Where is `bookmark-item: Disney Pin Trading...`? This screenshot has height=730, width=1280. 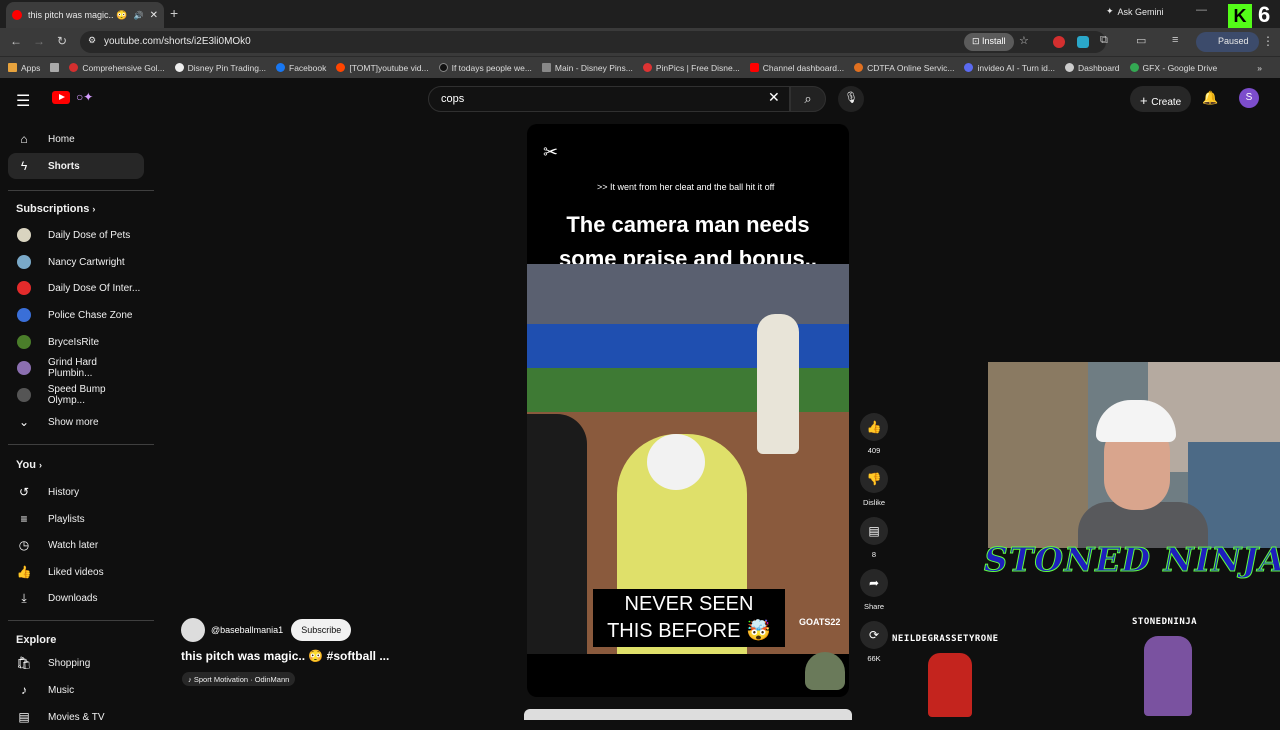
bookmark-item: Disney Pin Trading... is located at coordinates (220, 68).